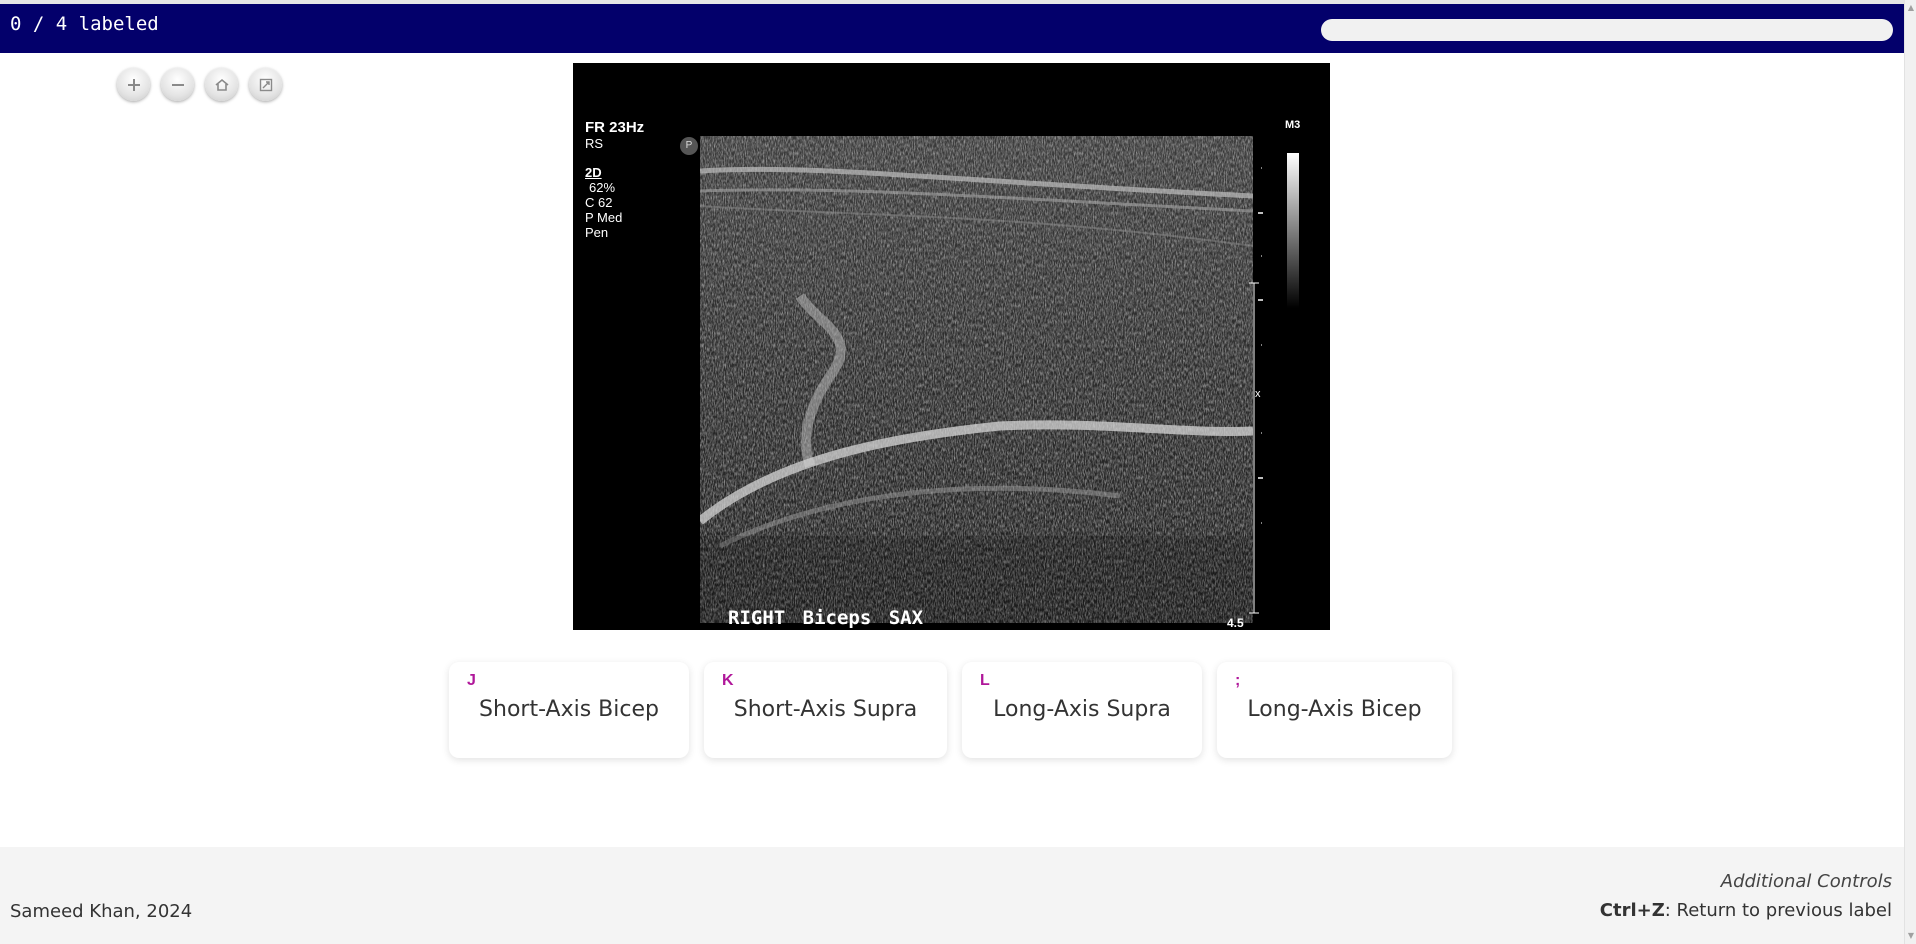  What do you see at coordinates (728, 680) in the screenshot?
I see `shortcut-key: K` at bounding box center [728, 680].